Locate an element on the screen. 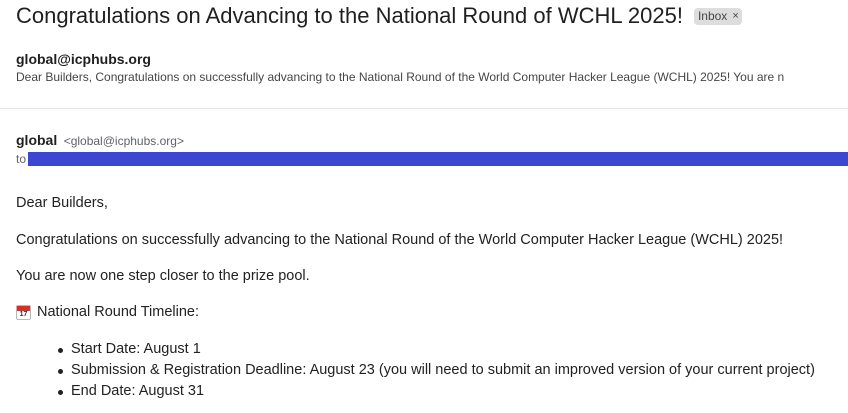 This screenshot has height=413, width=848. calendar-icon: 17 is located at coordinates (23, 312).